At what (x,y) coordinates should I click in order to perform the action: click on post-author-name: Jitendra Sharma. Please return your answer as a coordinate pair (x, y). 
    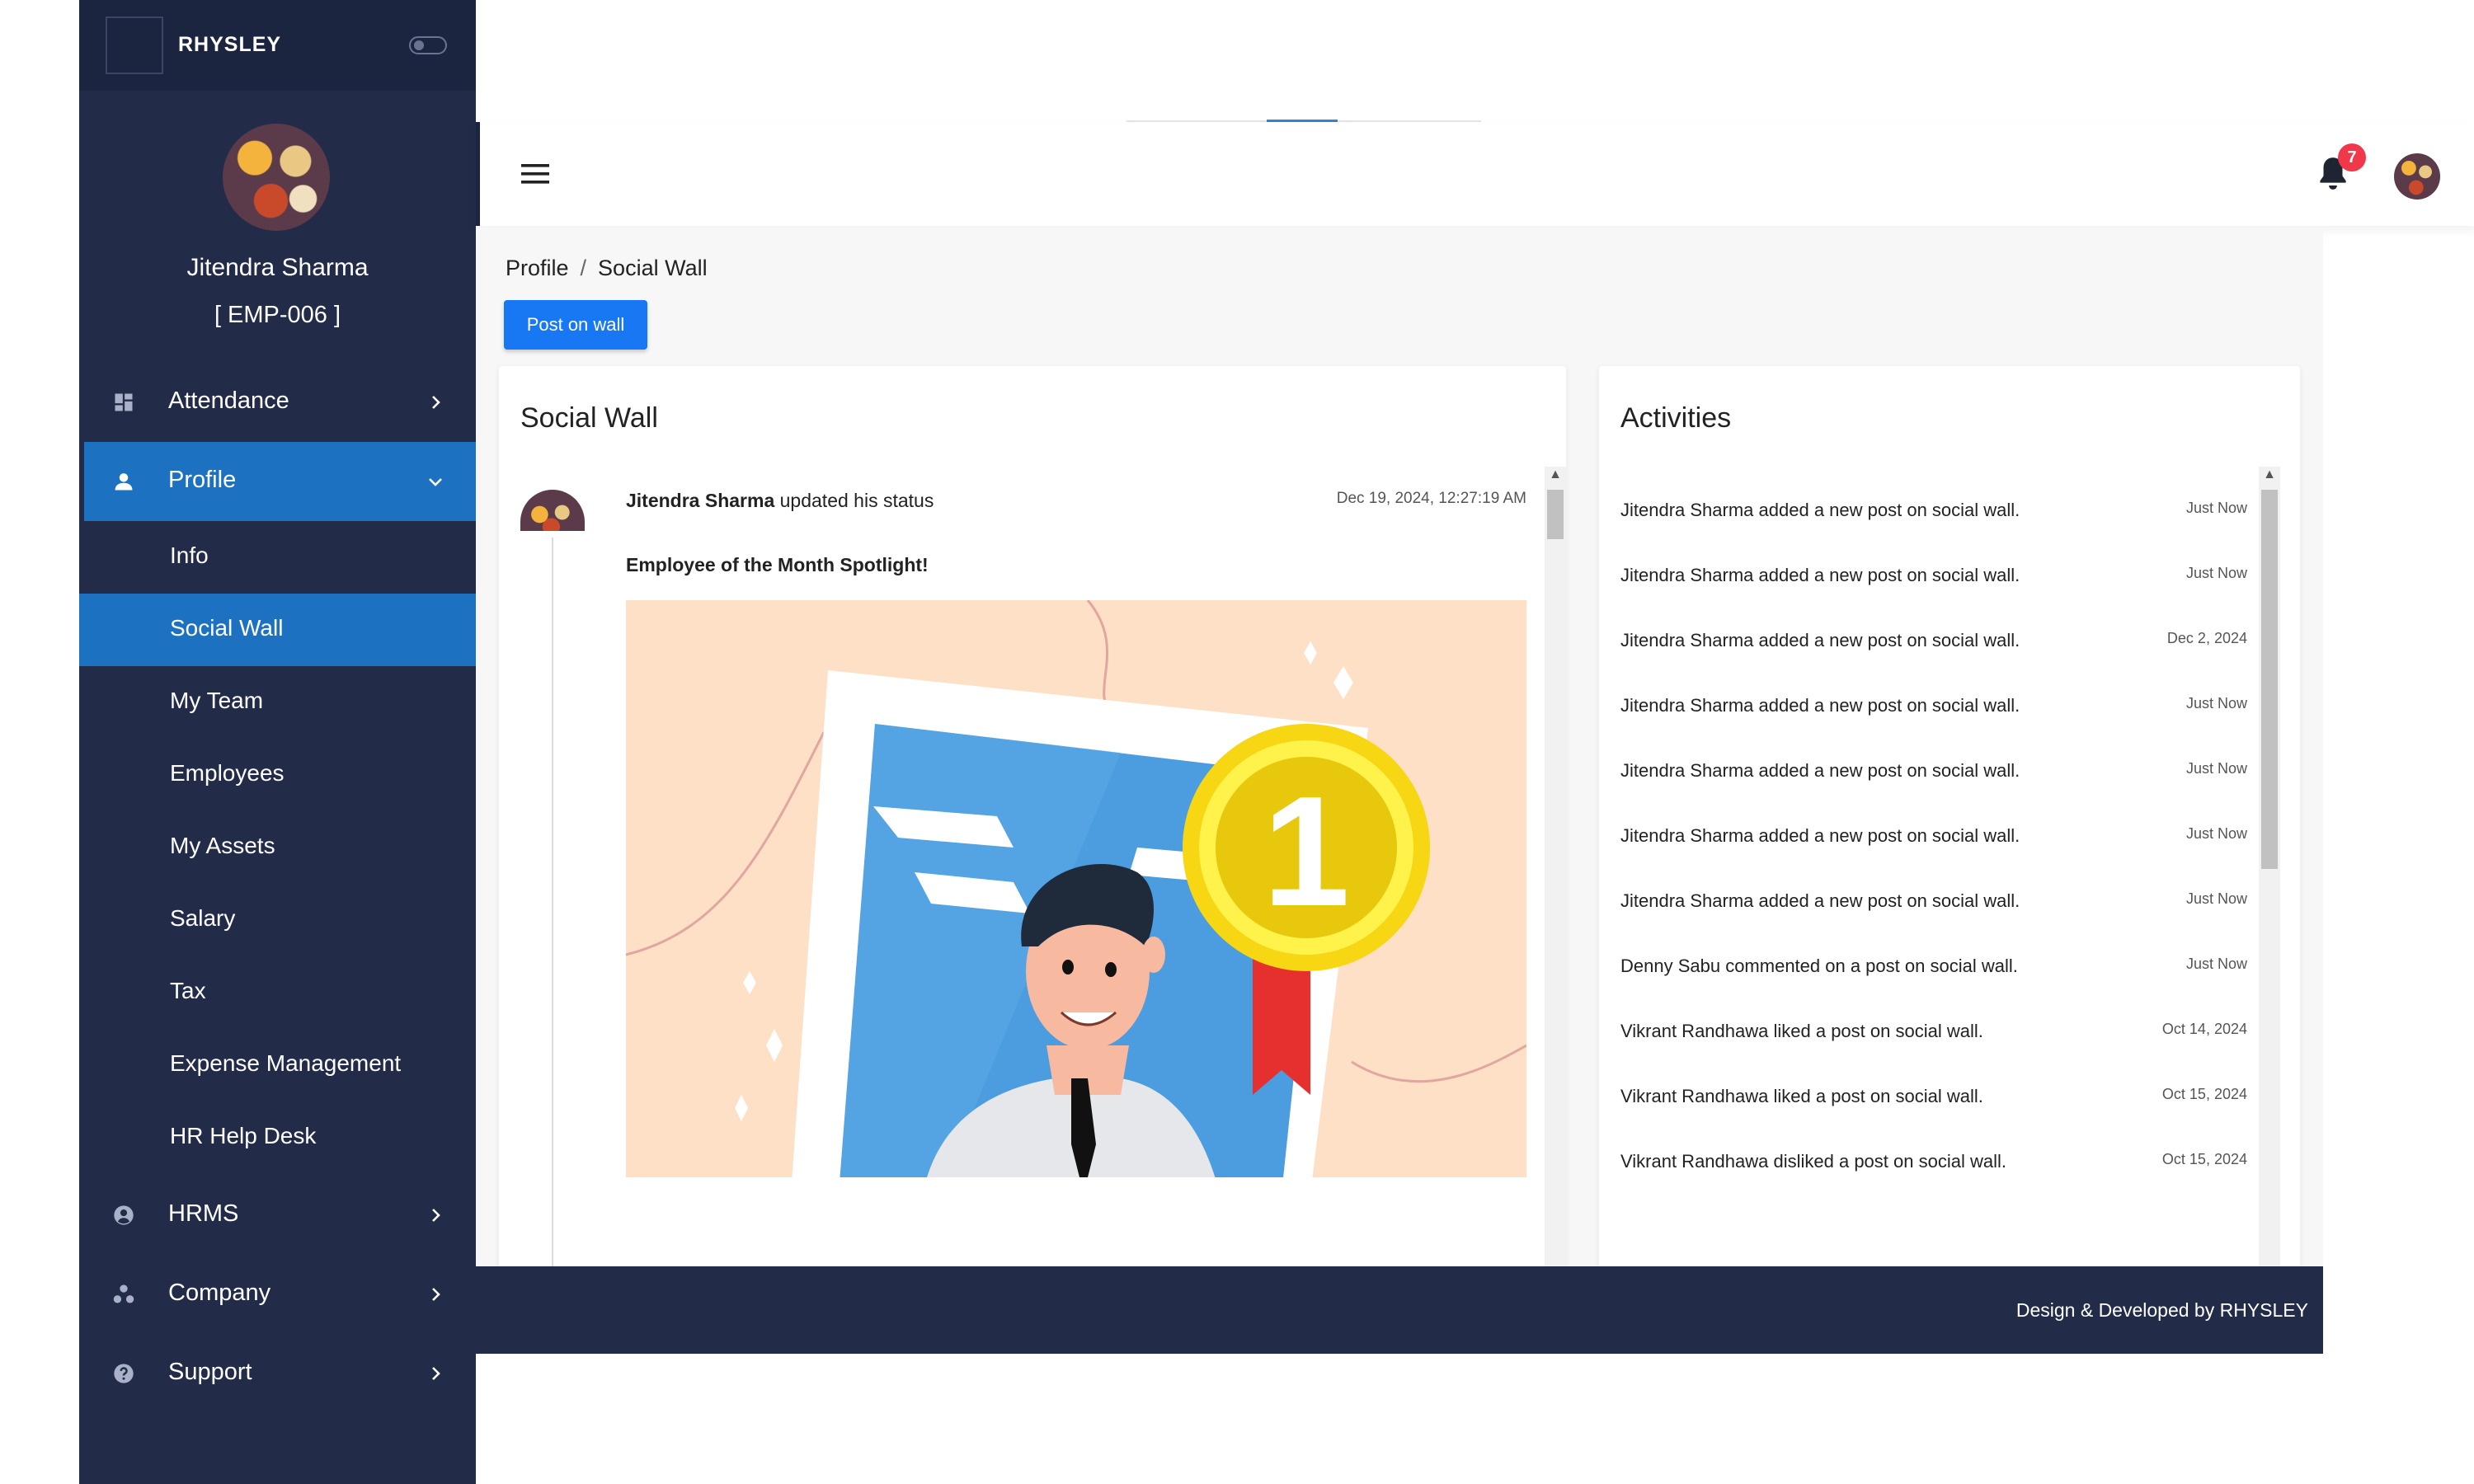
    Looking at the image, I should click on (700, 500).